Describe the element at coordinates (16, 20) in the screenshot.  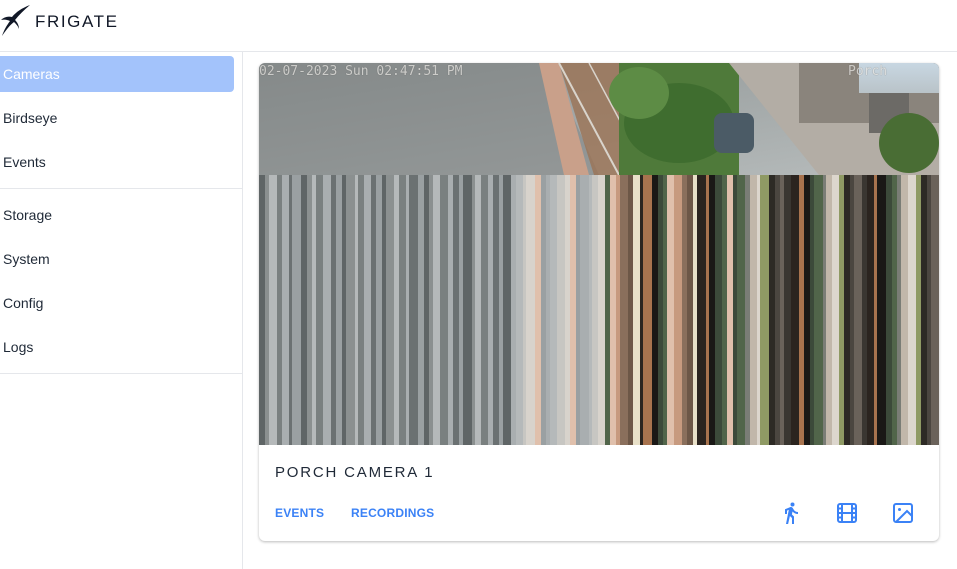
I see `frigate-bird-icon` at that location.